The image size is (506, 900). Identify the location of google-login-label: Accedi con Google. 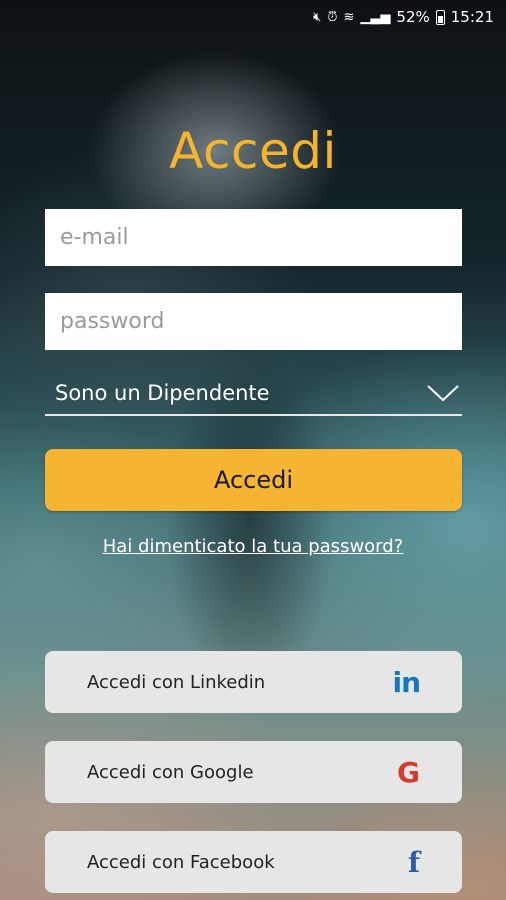
(170, 772).